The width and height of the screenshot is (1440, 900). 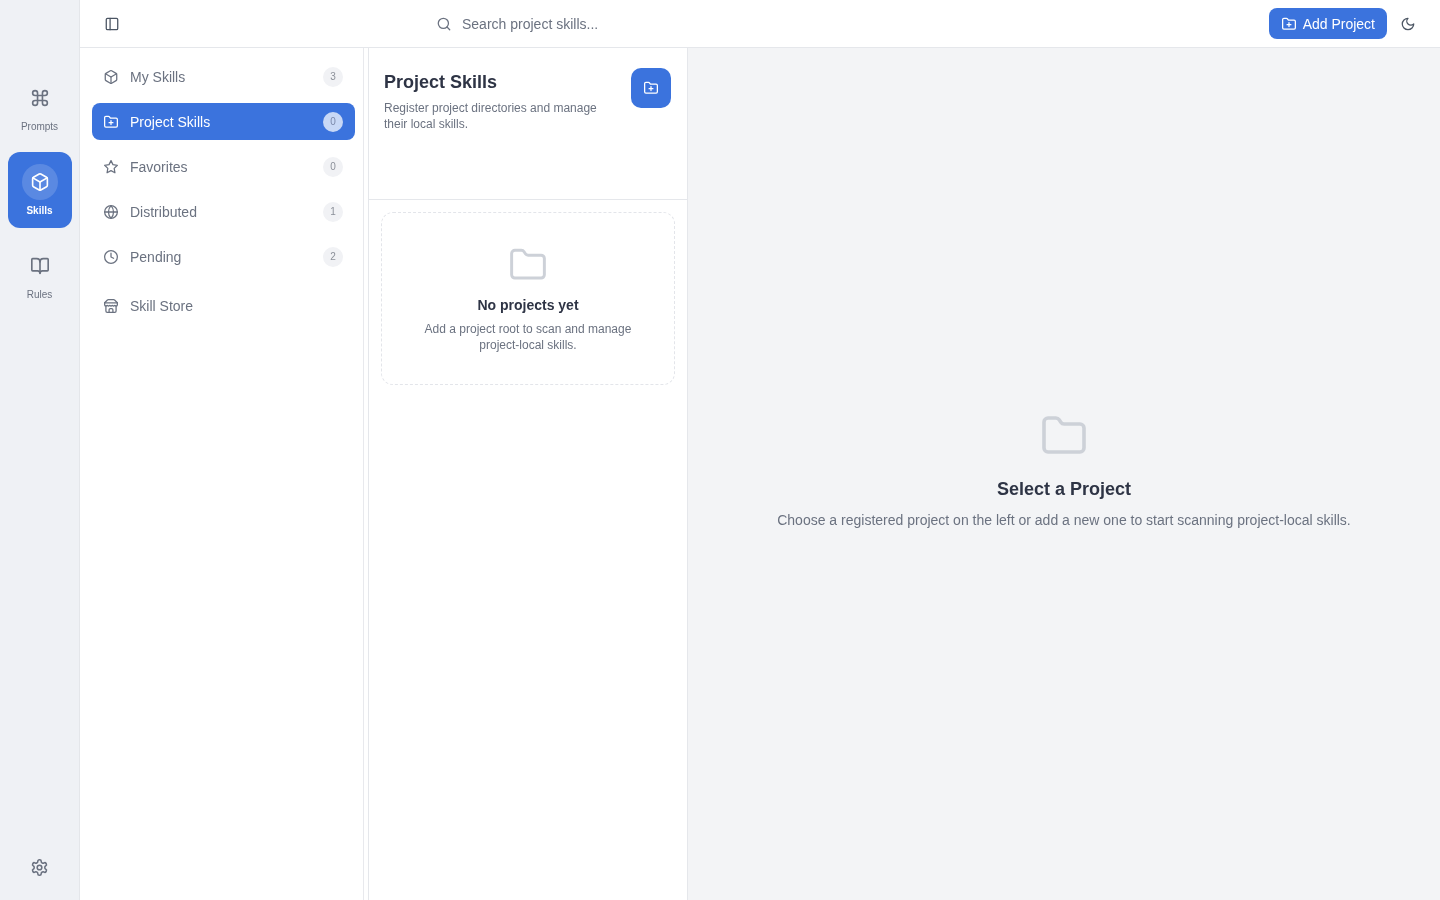 What do you see at coordinates (164, 211) in the screenshot?
I see `nav-label: Distributed` at bounding box center [164, 211].